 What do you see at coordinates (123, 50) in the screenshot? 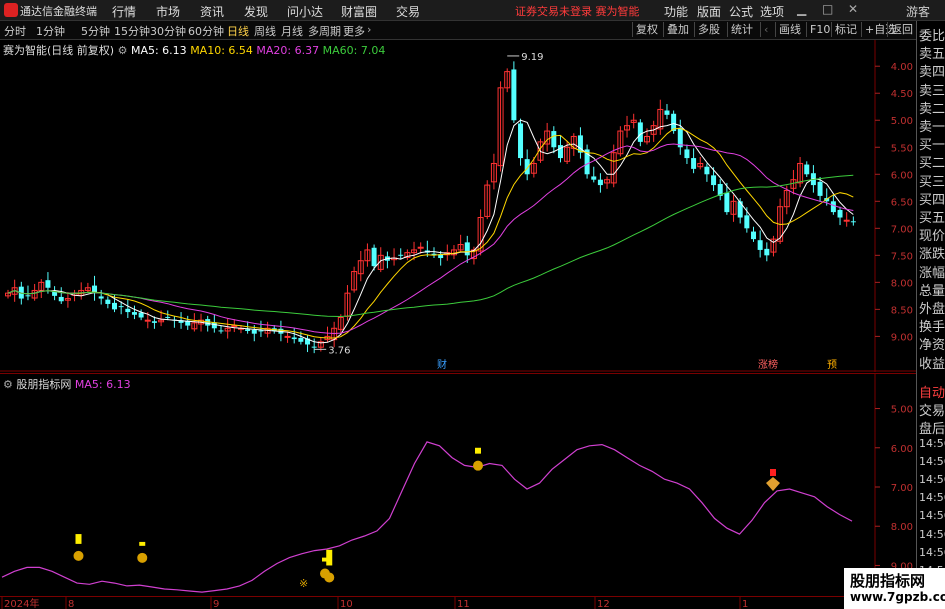
I see `settings-gear-icon: ⚙` at bounding box center [123, 50].